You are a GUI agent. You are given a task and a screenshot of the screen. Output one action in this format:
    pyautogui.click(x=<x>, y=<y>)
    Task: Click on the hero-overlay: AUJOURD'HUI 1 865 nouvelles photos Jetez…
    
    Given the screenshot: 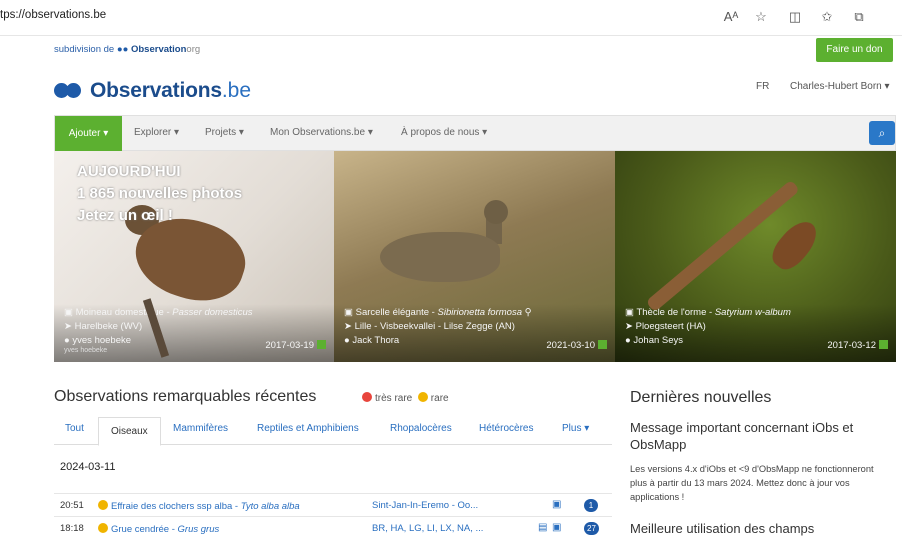 What is the action you would take?
    pyautogui.click(x=159, y=194)
    